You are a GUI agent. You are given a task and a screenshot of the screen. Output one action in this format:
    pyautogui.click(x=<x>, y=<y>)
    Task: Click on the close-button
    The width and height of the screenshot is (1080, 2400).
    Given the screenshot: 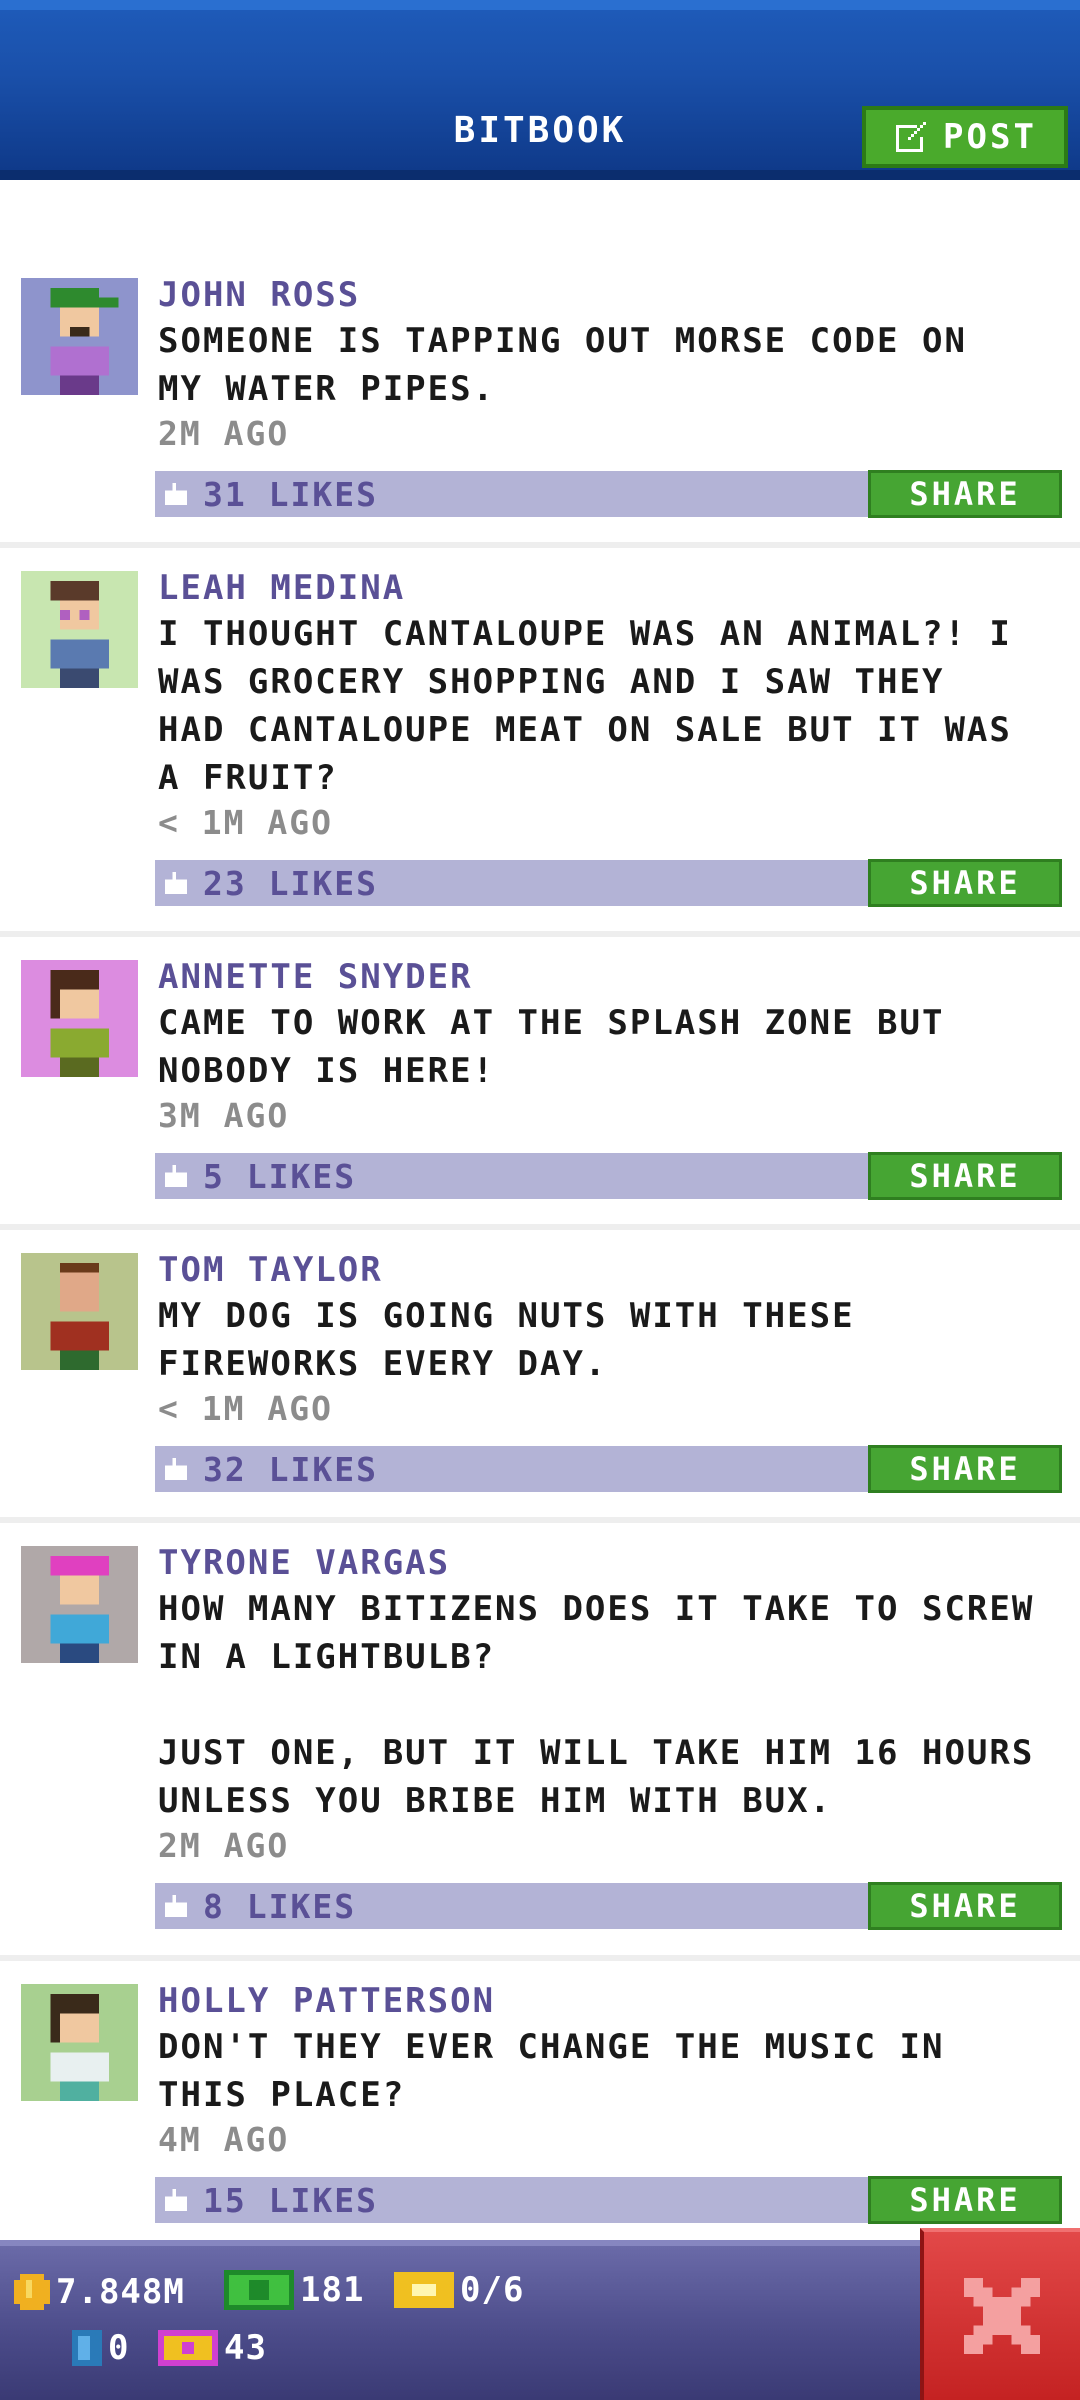 What is the action you would take?
    pyautogui.click(x=1000, y=2314)
    